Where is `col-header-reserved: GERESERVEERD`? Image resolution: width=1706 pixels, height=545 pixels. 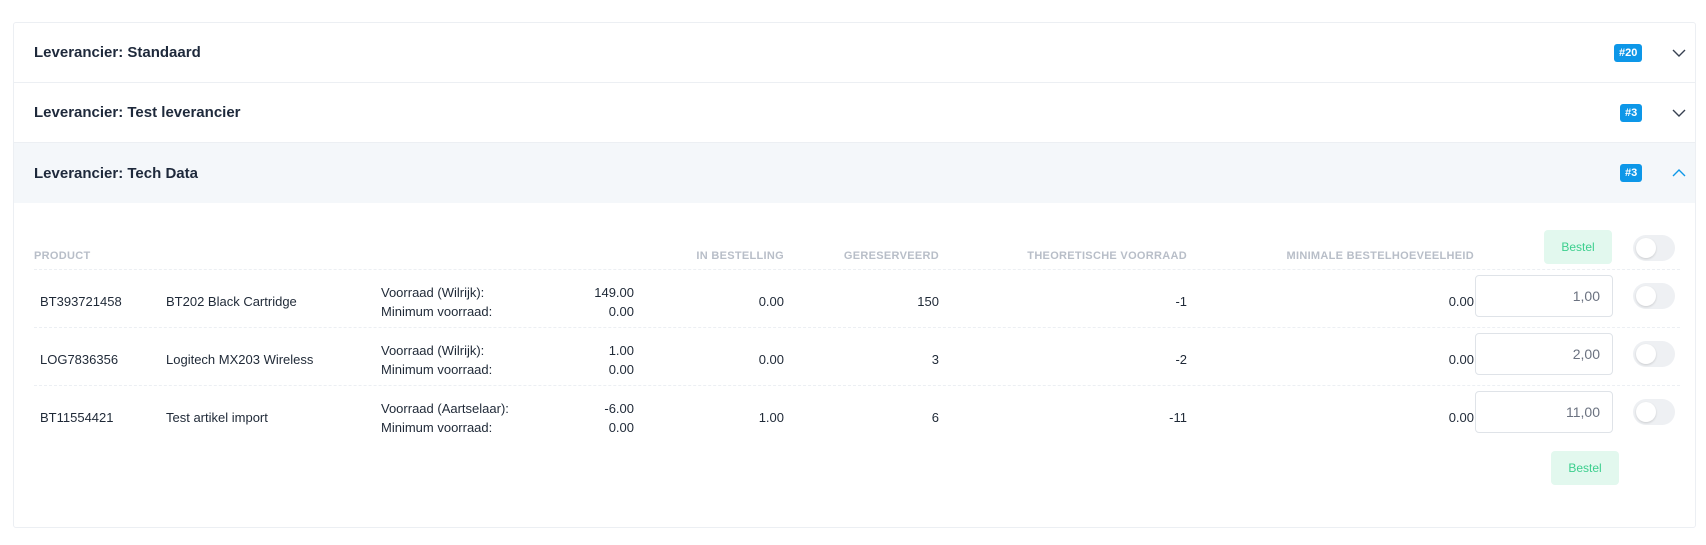
col-header-reserved: GERESERVEERD is located at coordinates (891, 256).